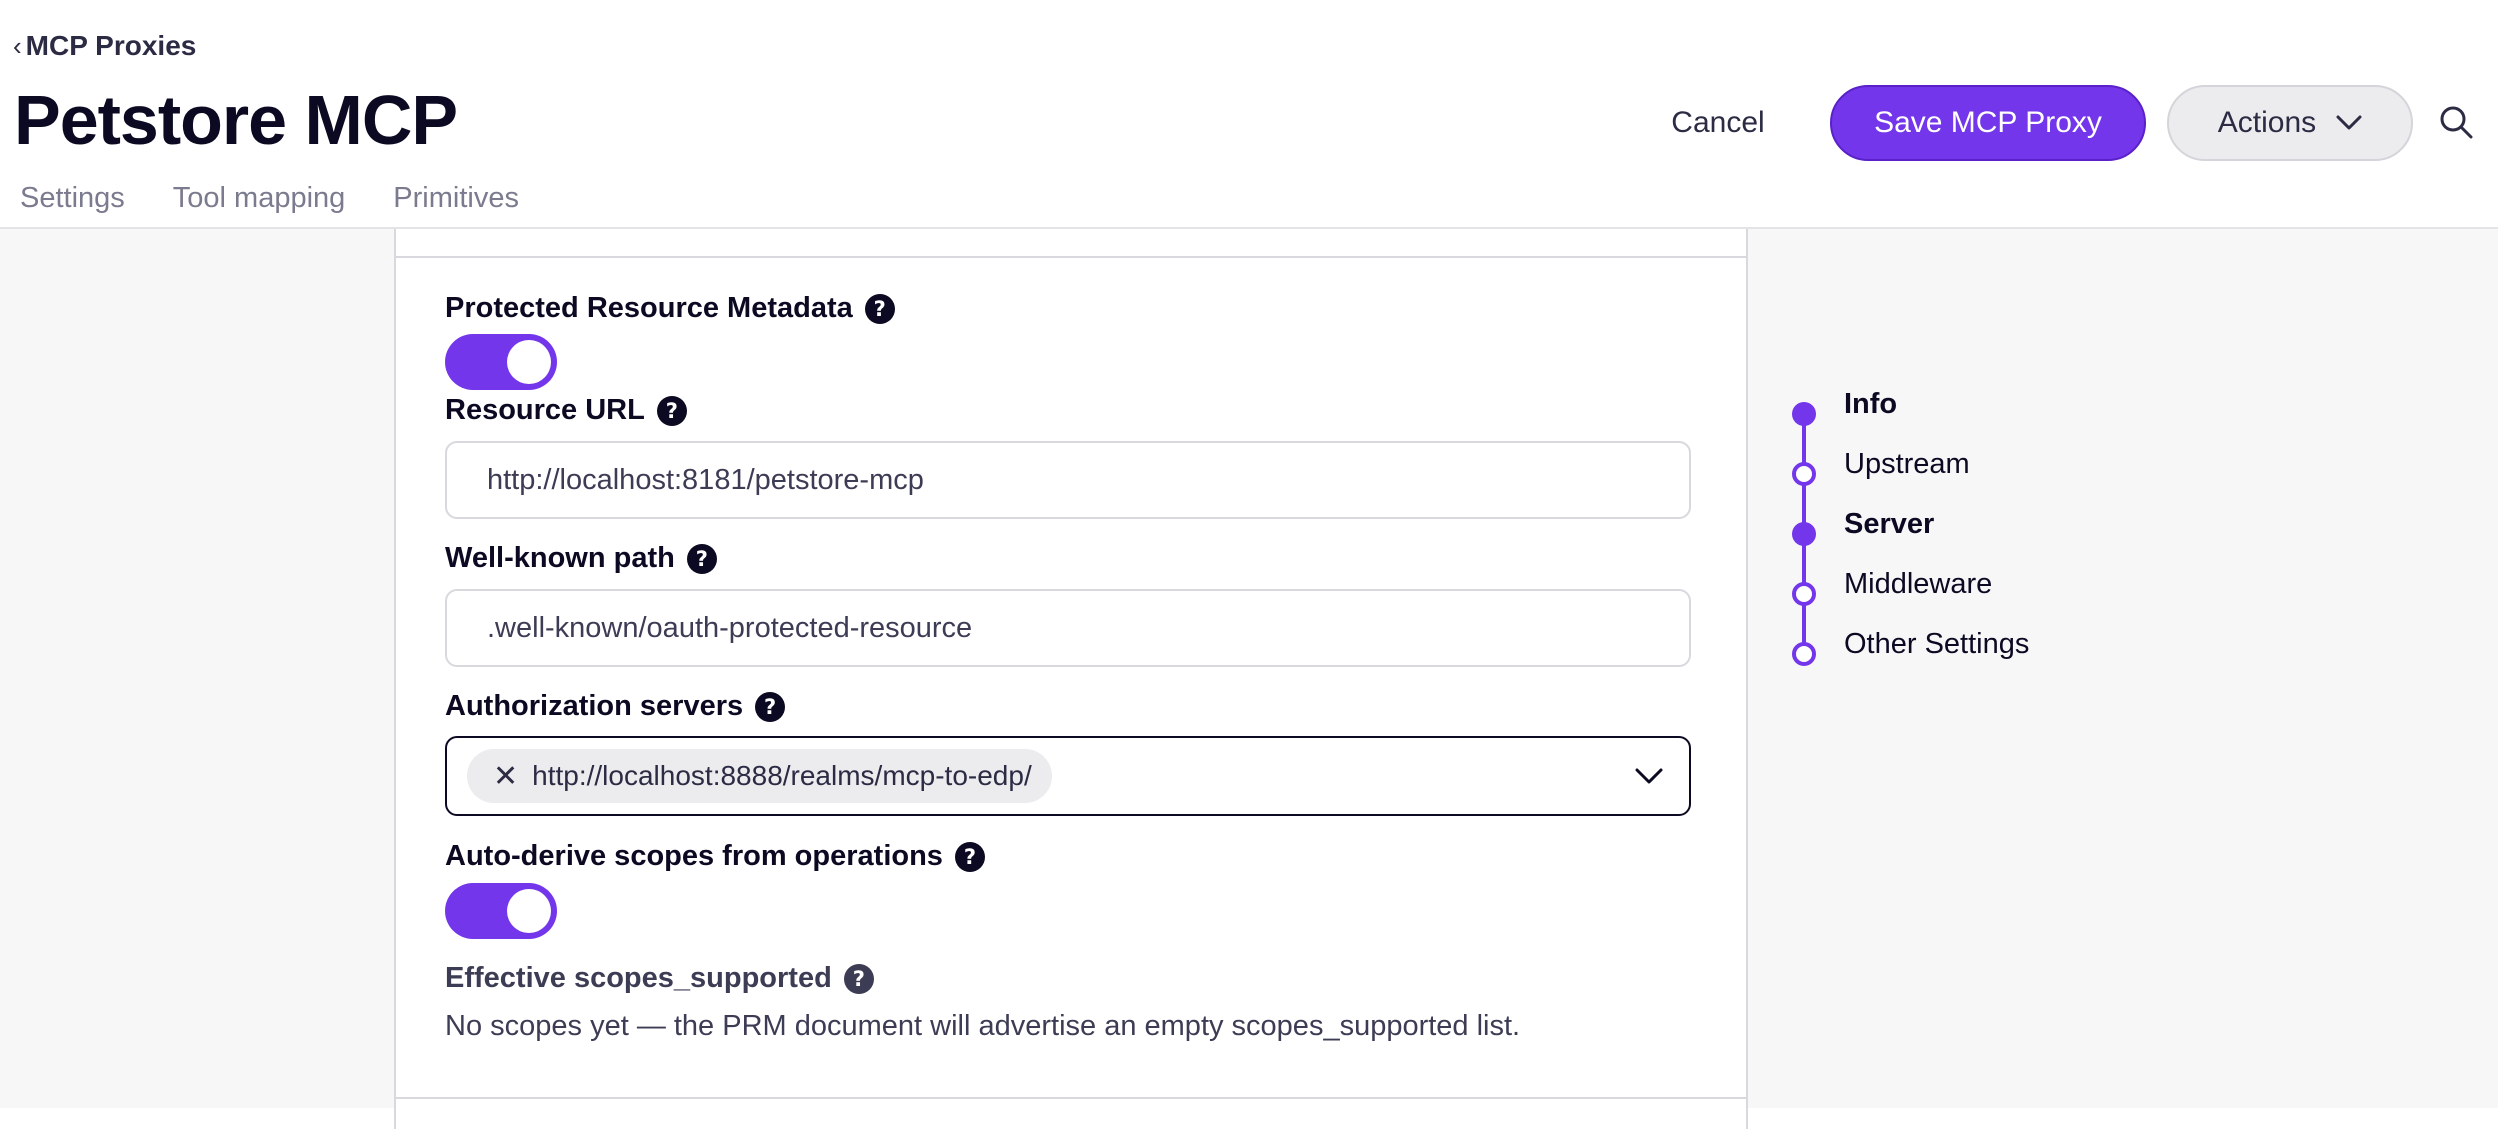  What do you see at coordinates (111, 45) in the screenshot?
I see `breadcrumb-label: MCP Proxies` at bounding box center [111, 45].